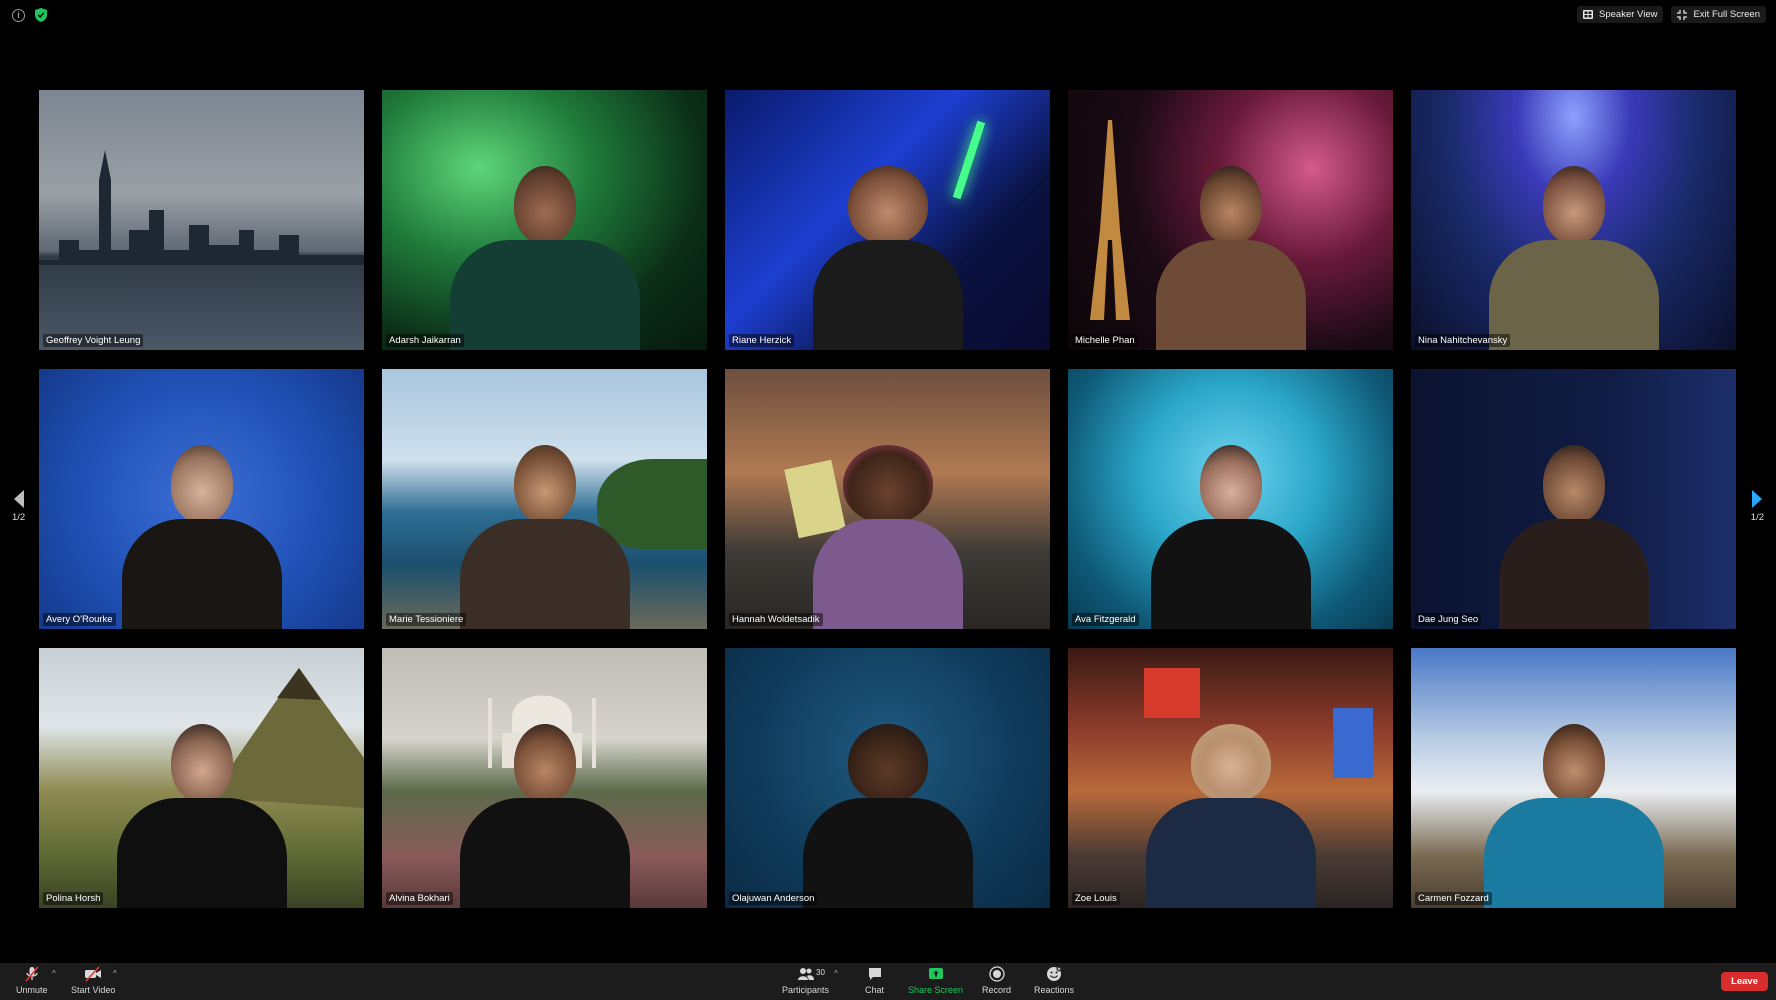  I want to click on video-tile-riane-herzick: Riane Herzick, so click(887, 220).